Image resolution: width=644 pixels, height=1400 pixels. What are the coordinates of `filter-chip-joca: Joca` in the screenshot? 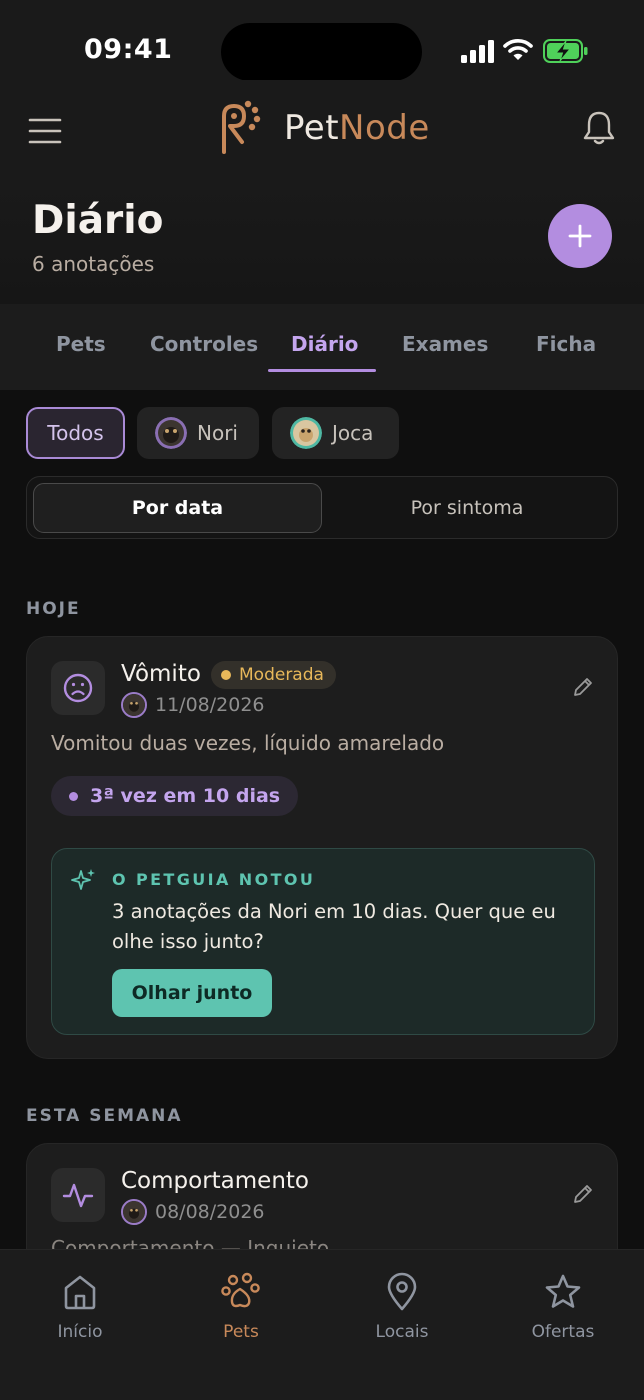 It's located at (335, 433).